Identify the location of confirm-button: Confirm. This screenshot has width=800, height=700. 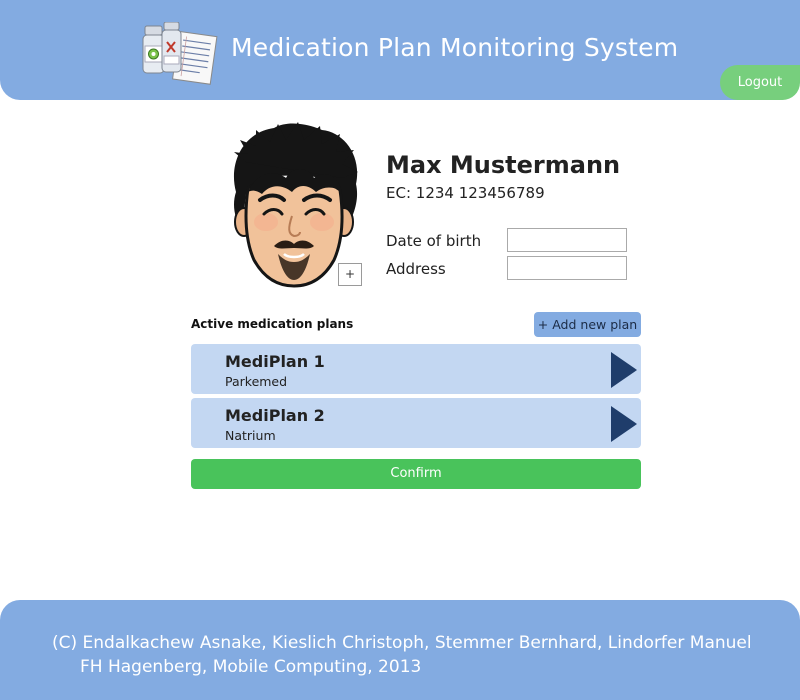
(416, 474).